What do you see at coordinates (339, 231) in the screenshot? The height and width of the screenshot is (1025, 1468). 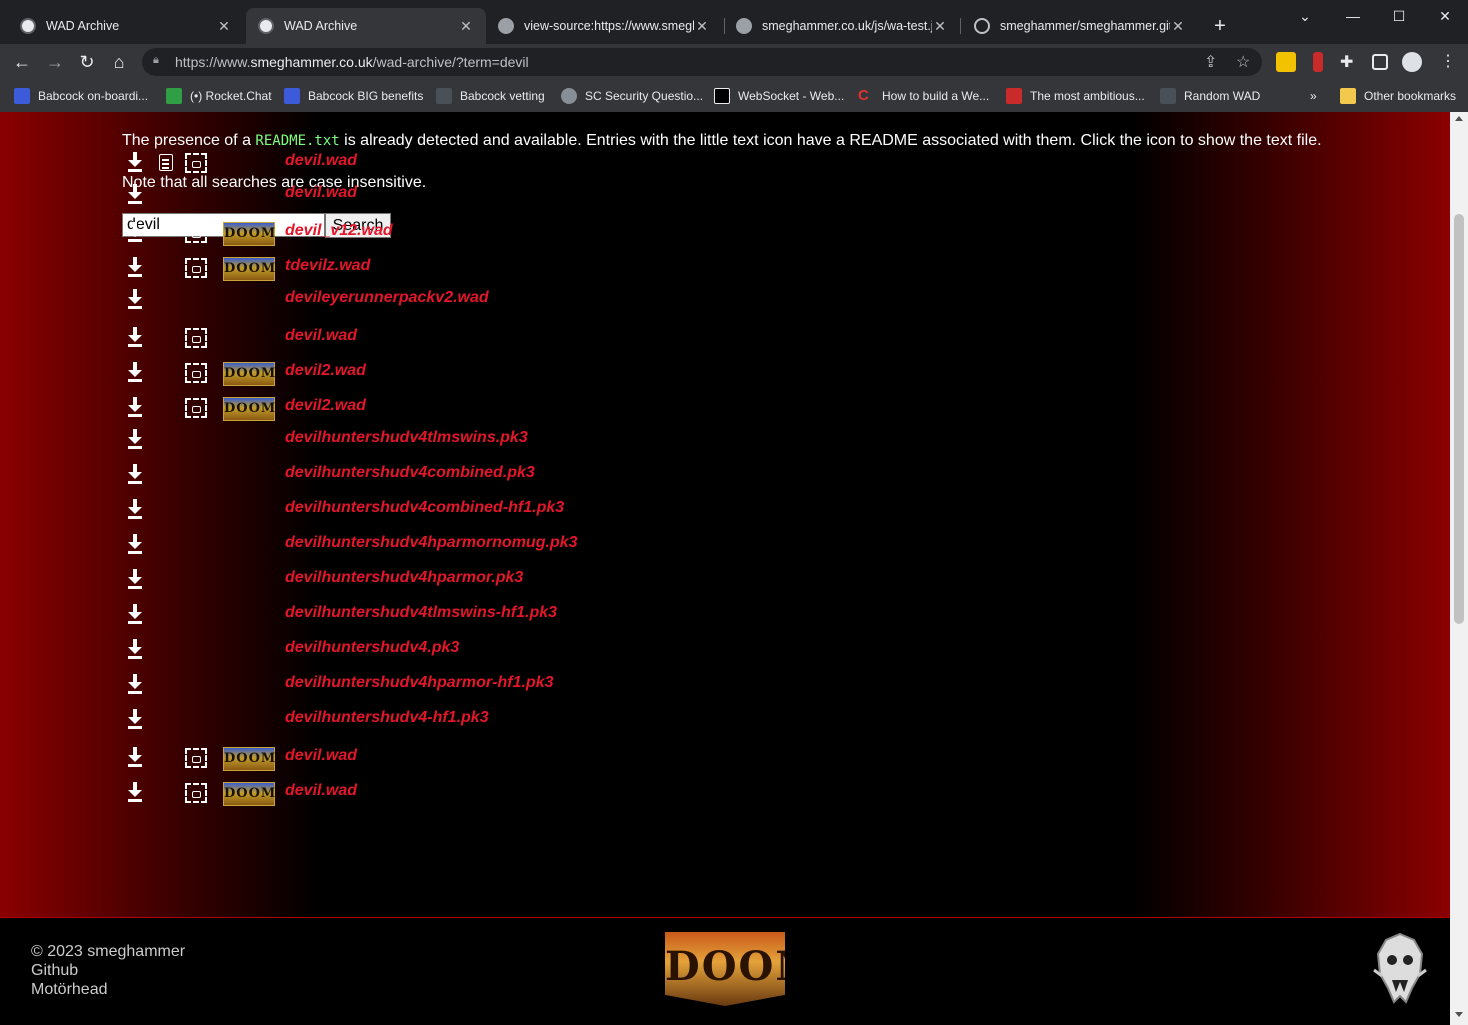 I see `wad-filename-link: devil_v12.wad` at bounding box center [339, 231].